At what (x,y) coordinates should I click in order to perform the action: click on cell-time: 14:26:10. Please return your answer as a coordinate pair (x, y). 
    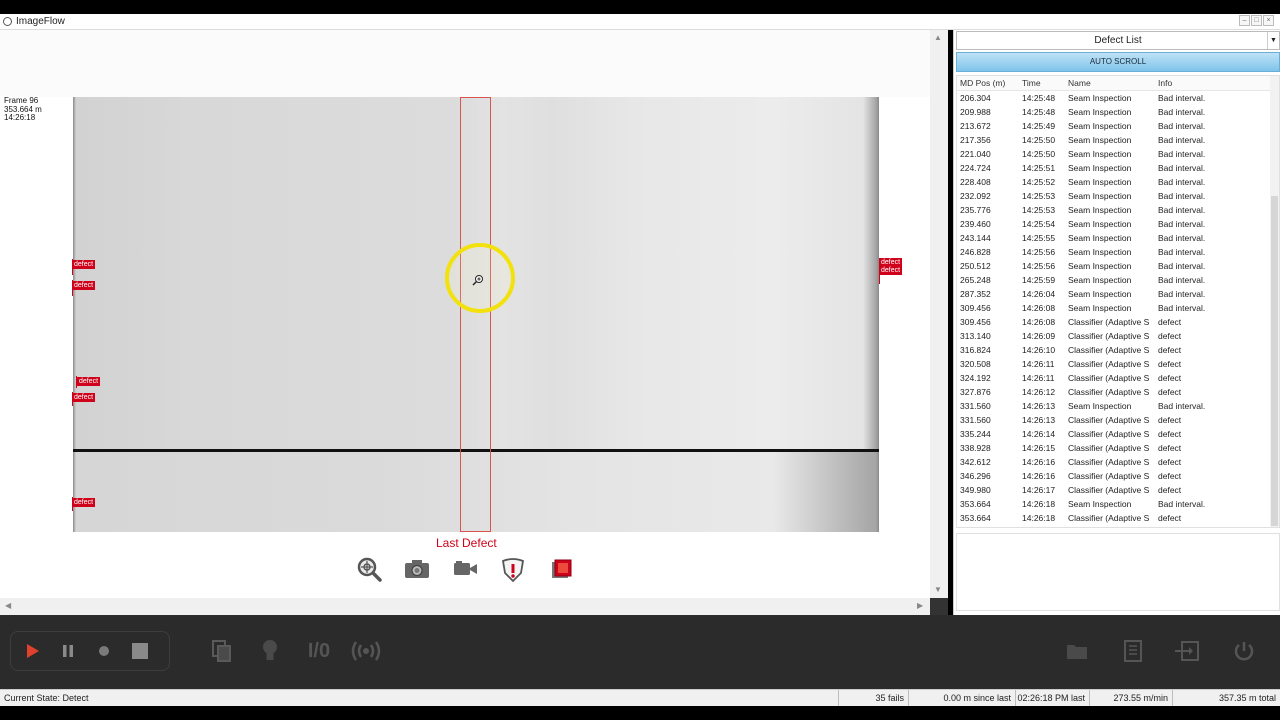
    Looking at the image, I should click on (1039, 350).